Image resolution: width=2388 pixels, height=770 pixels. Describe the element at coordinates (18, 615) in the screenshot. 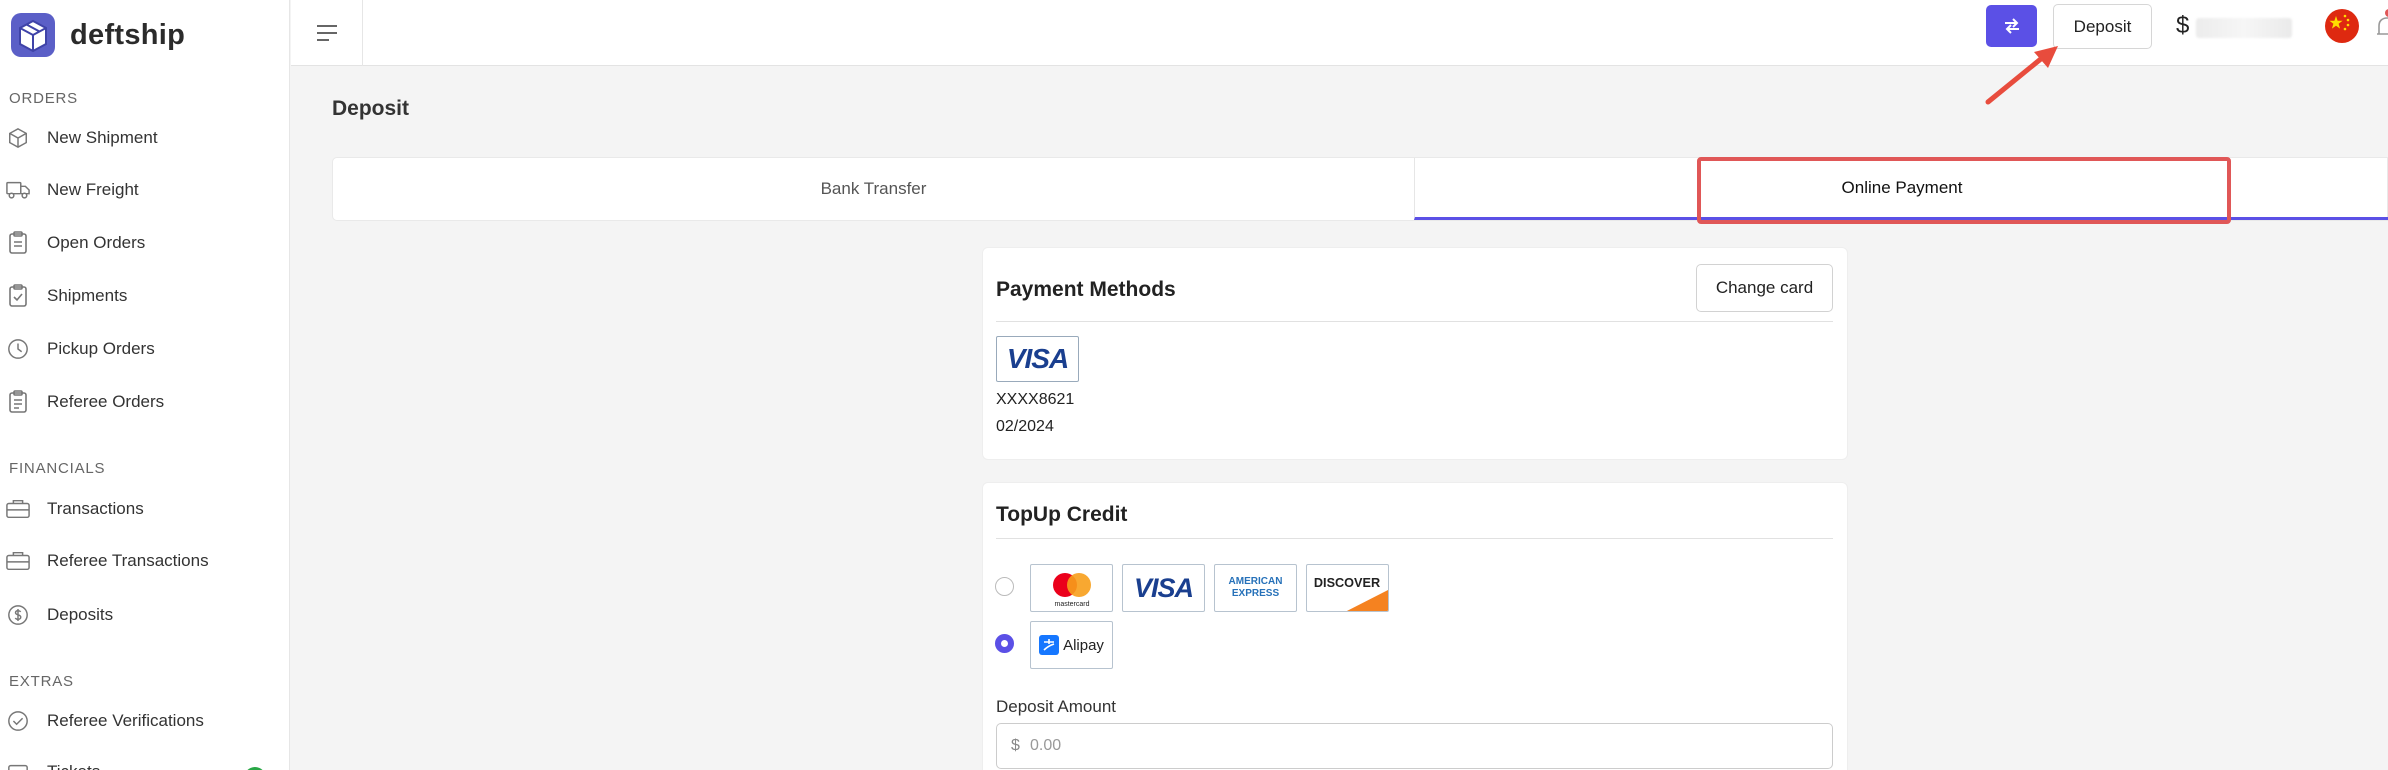

I see `dollar-circle-icon` at that location.